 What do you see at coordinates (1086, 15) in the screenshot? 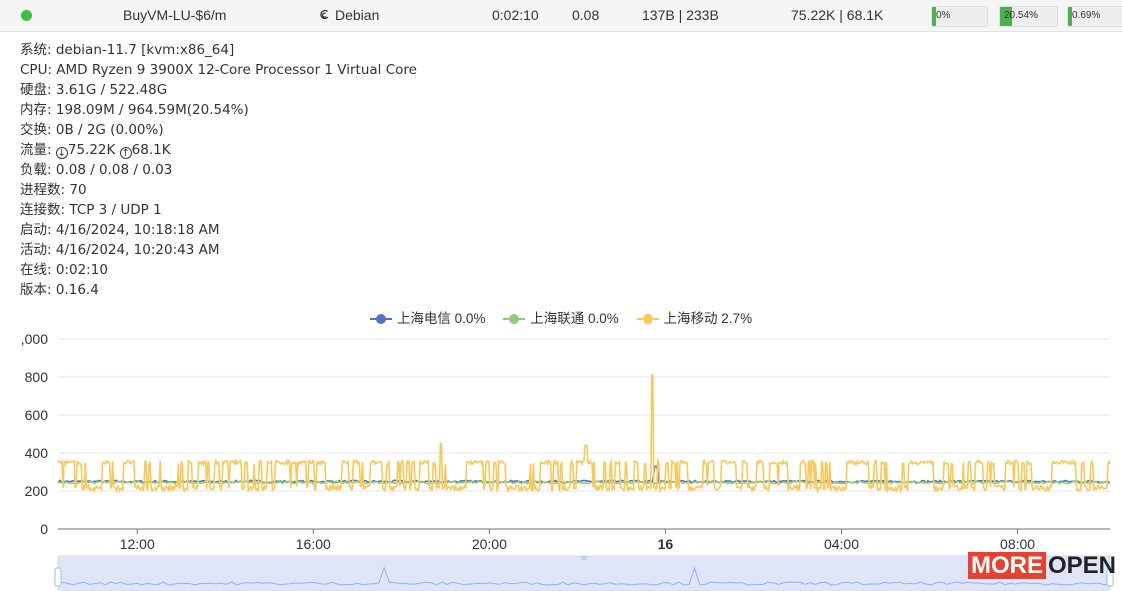
I see `disk-bar-label: 0.69%` at bounding box center [1086, 15].